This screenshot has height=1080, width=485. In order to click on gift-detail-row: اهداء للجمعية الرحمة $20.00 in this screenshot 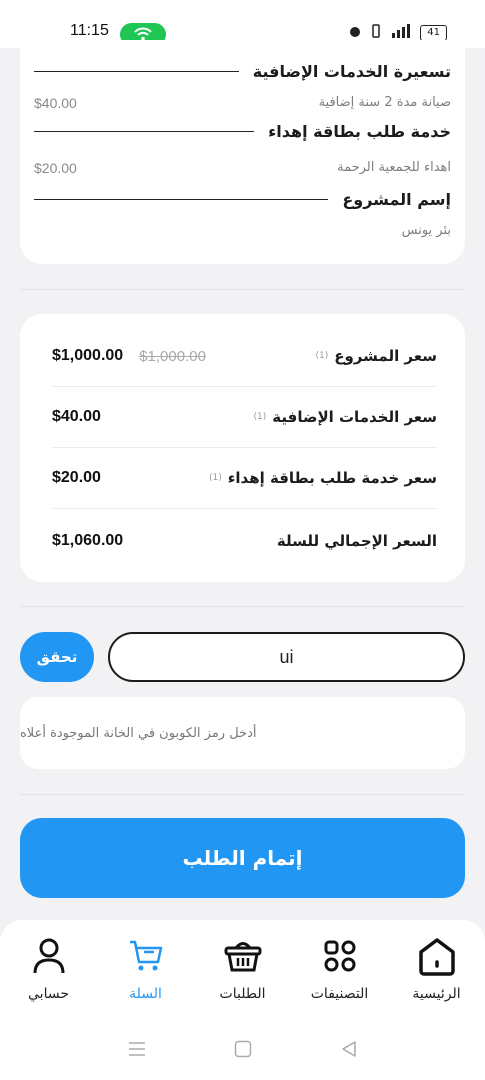, I will do `click(242, 168)`.